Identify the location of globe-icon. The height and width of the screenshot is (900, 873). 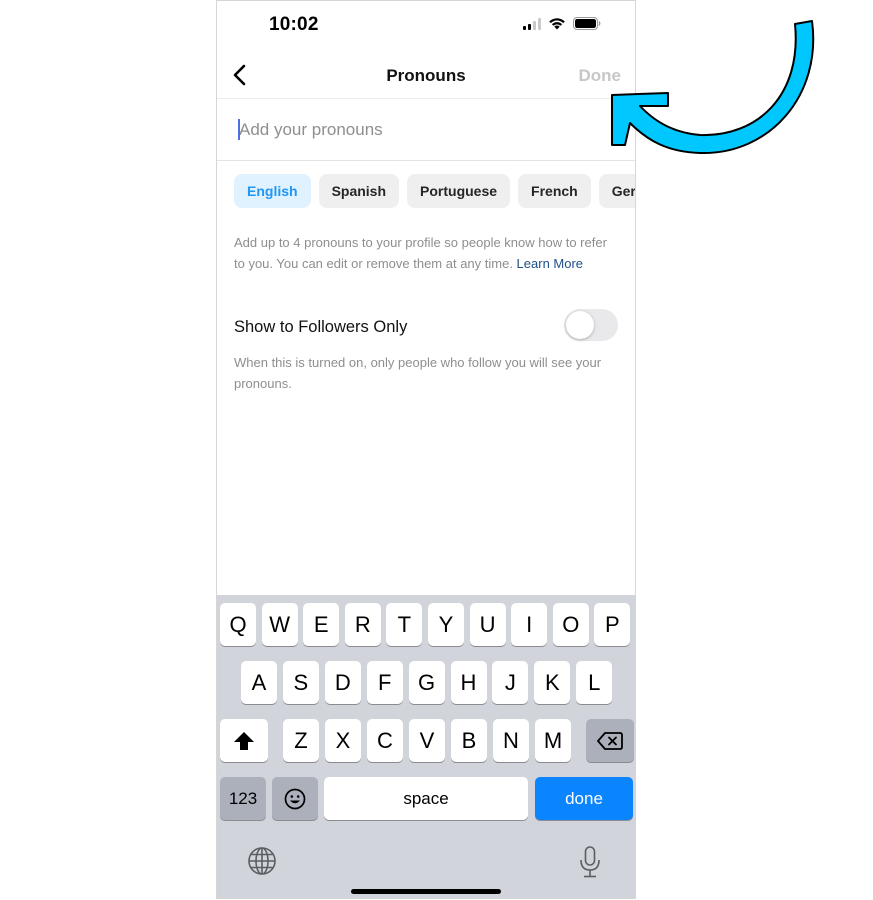
(262, 861).